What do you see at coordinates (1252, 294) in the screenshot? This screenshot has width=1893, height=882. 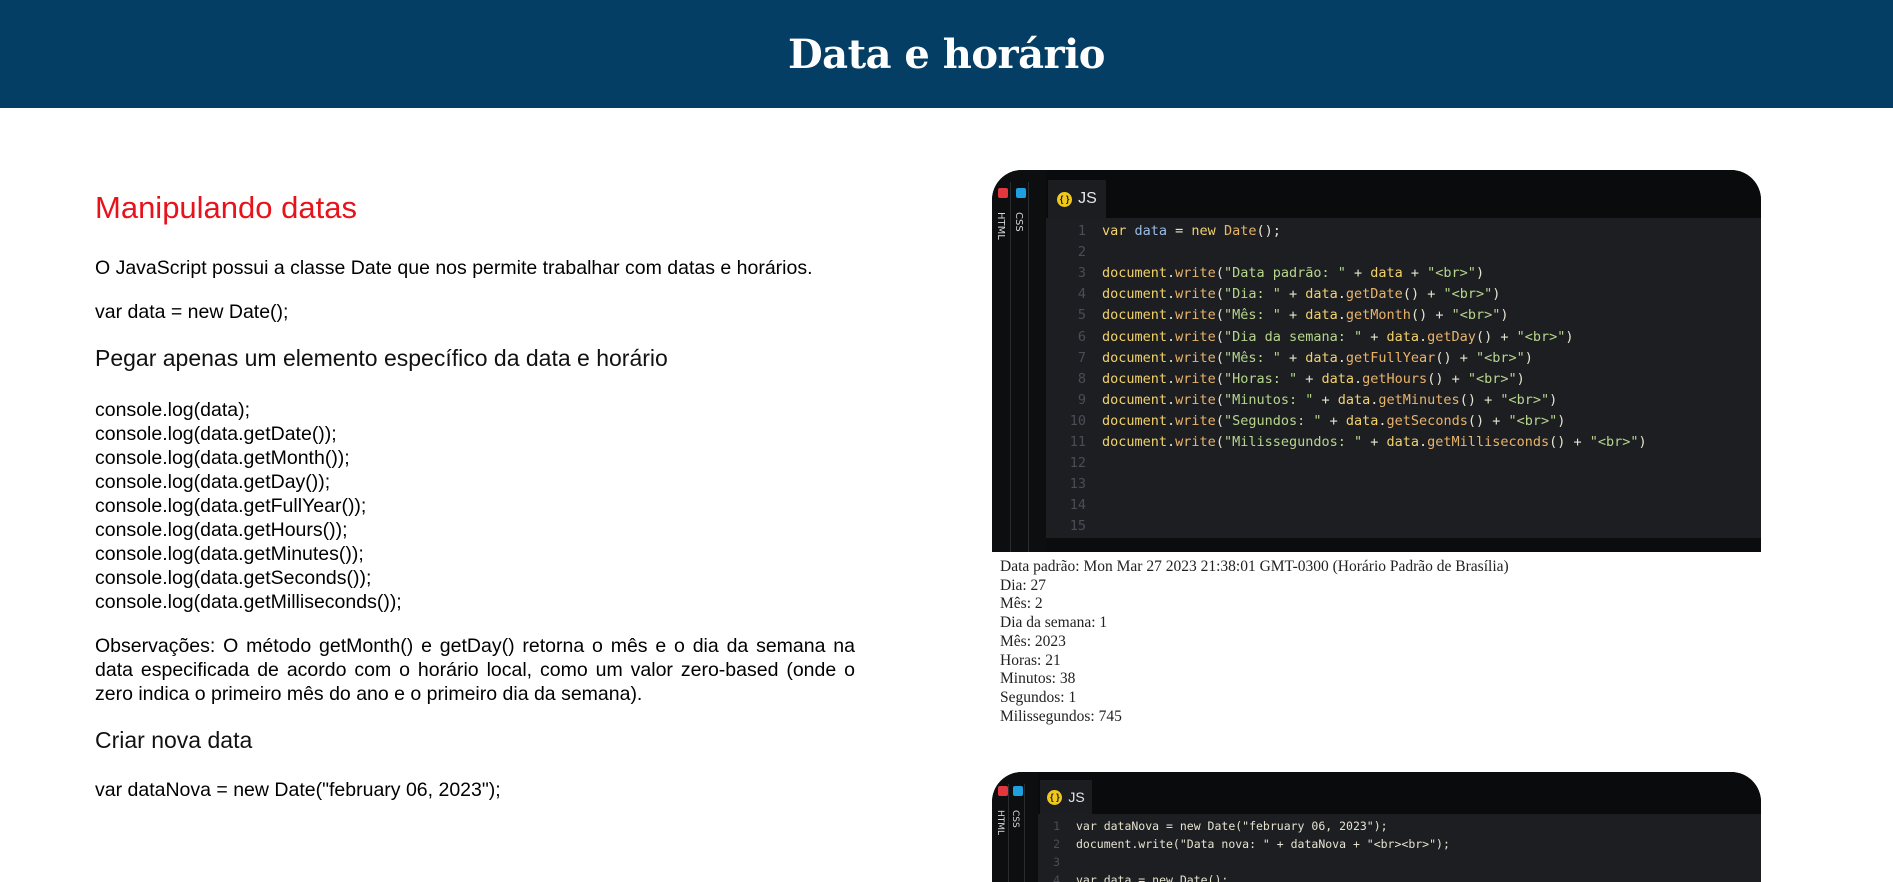 I see `code-token: "Dia: "` at bounding box center [1252, 294].